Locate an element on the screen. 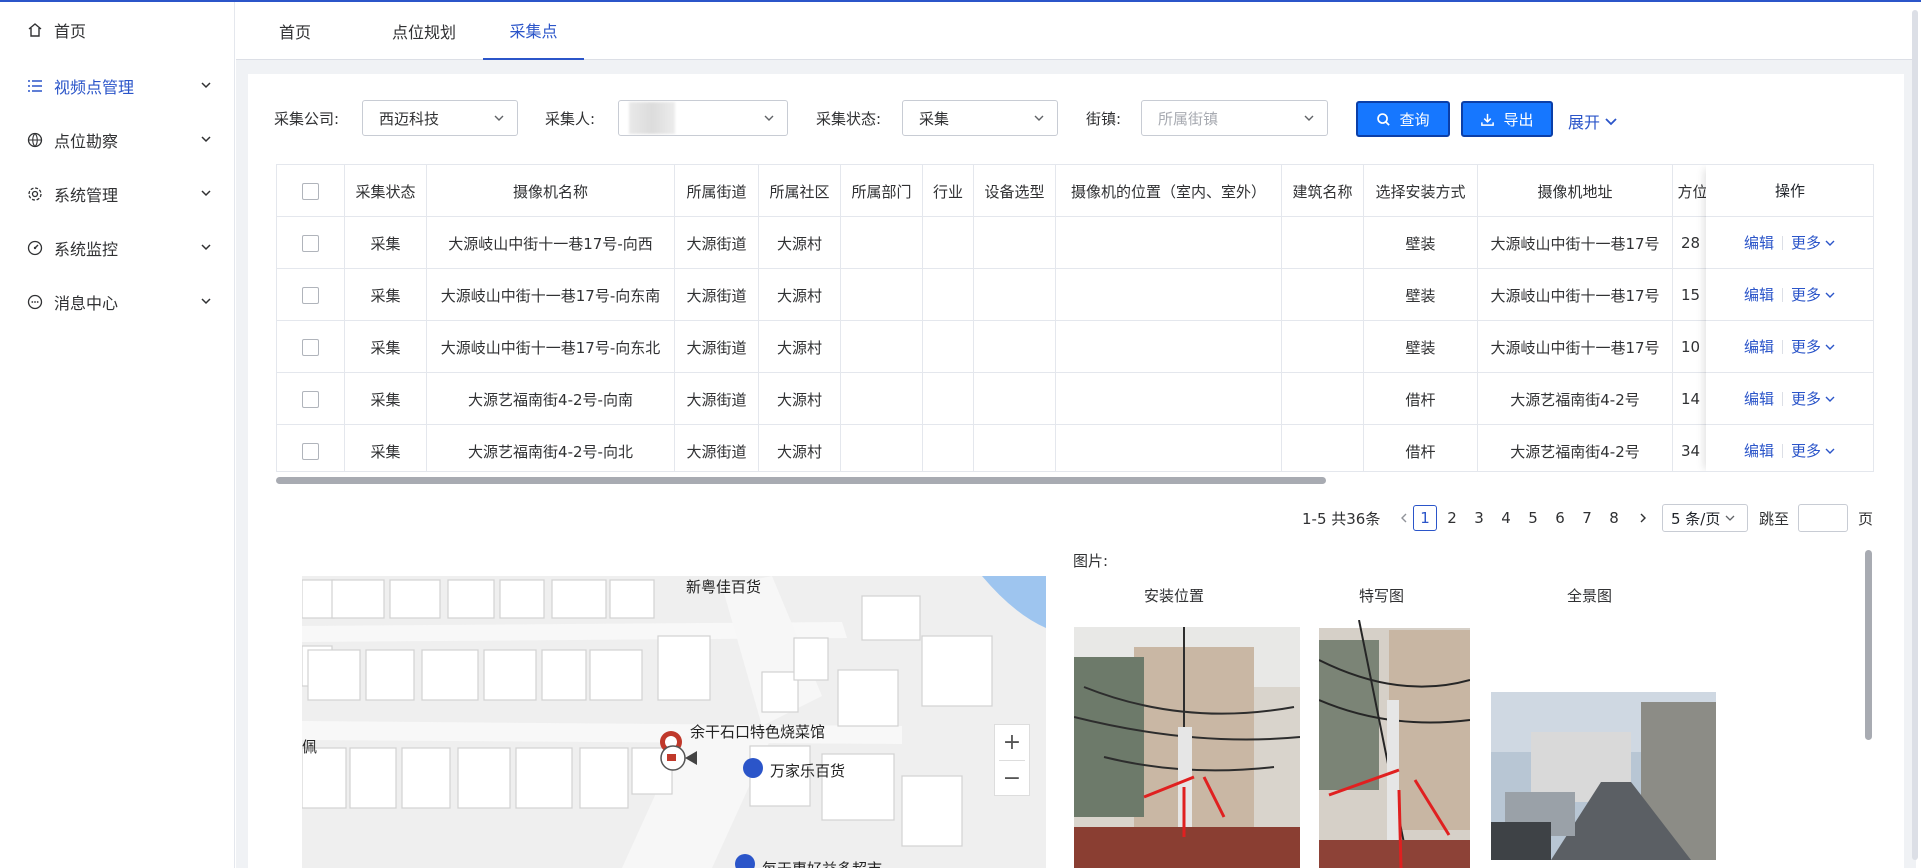  search-icon is located at coordinates (1384, 119).